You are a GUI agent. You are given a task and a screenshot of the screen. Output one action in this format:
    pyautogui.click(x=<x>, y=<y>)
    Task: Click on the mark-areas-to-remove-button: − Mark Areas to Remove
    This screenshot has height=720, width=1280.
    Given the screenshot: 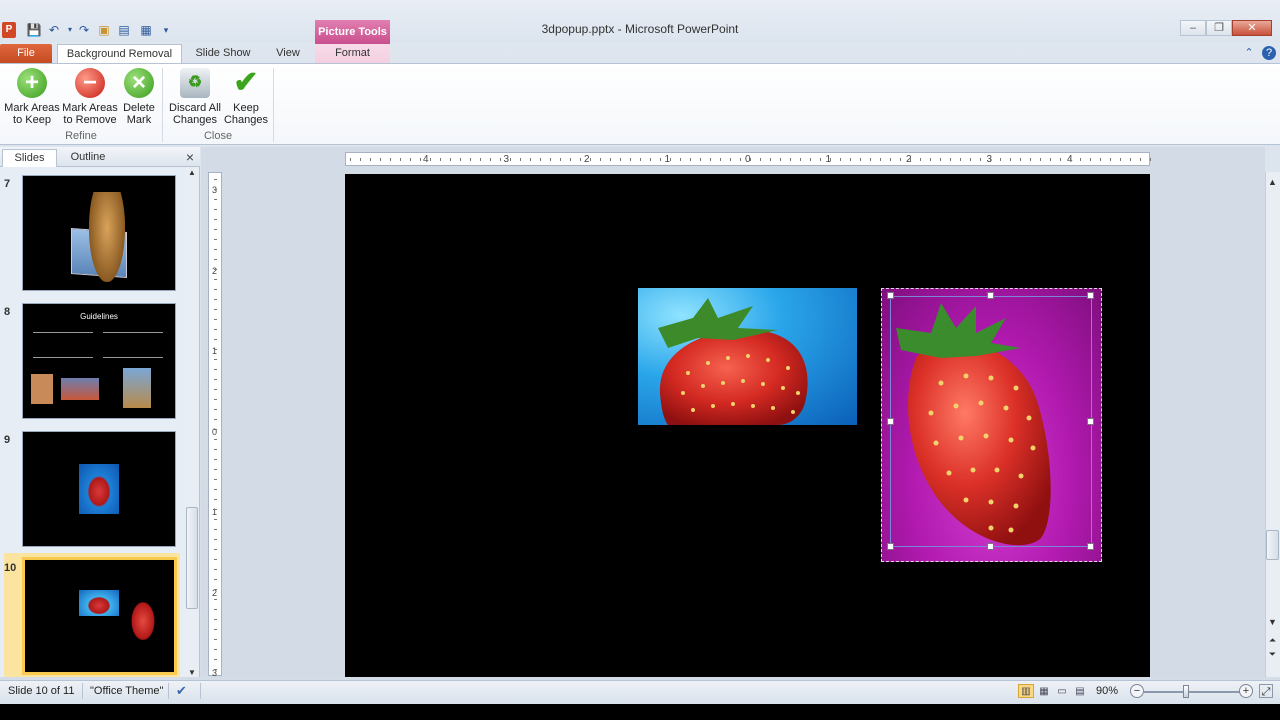 What is the action you would take?
    pyautogui.click(x=90, y=97)
    